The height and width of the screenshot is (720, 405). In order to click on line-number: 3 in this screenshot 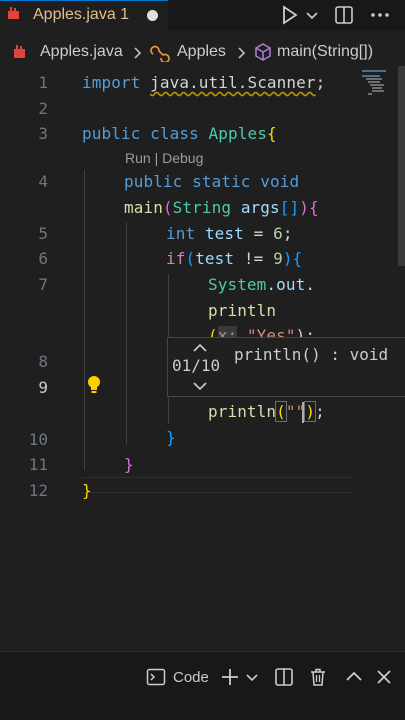, I will do `click(43, 133)`.